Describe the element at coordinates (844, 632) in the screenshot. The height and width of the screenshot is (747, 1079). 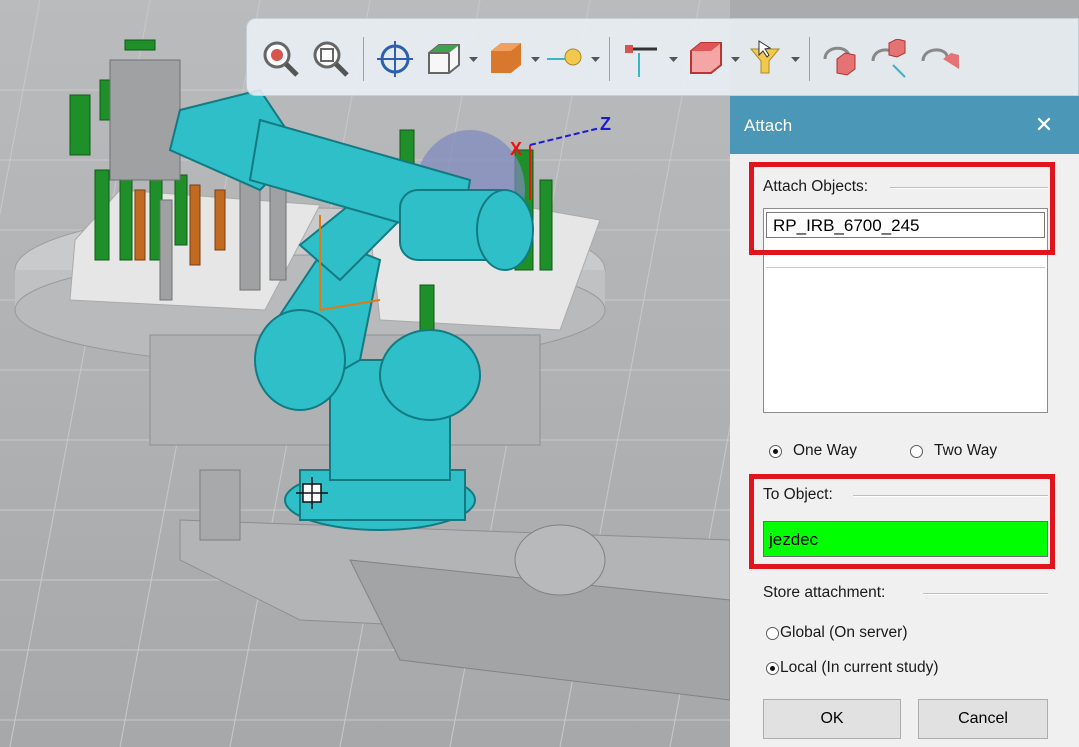
I see `global-label: Global (On server)` at that location.